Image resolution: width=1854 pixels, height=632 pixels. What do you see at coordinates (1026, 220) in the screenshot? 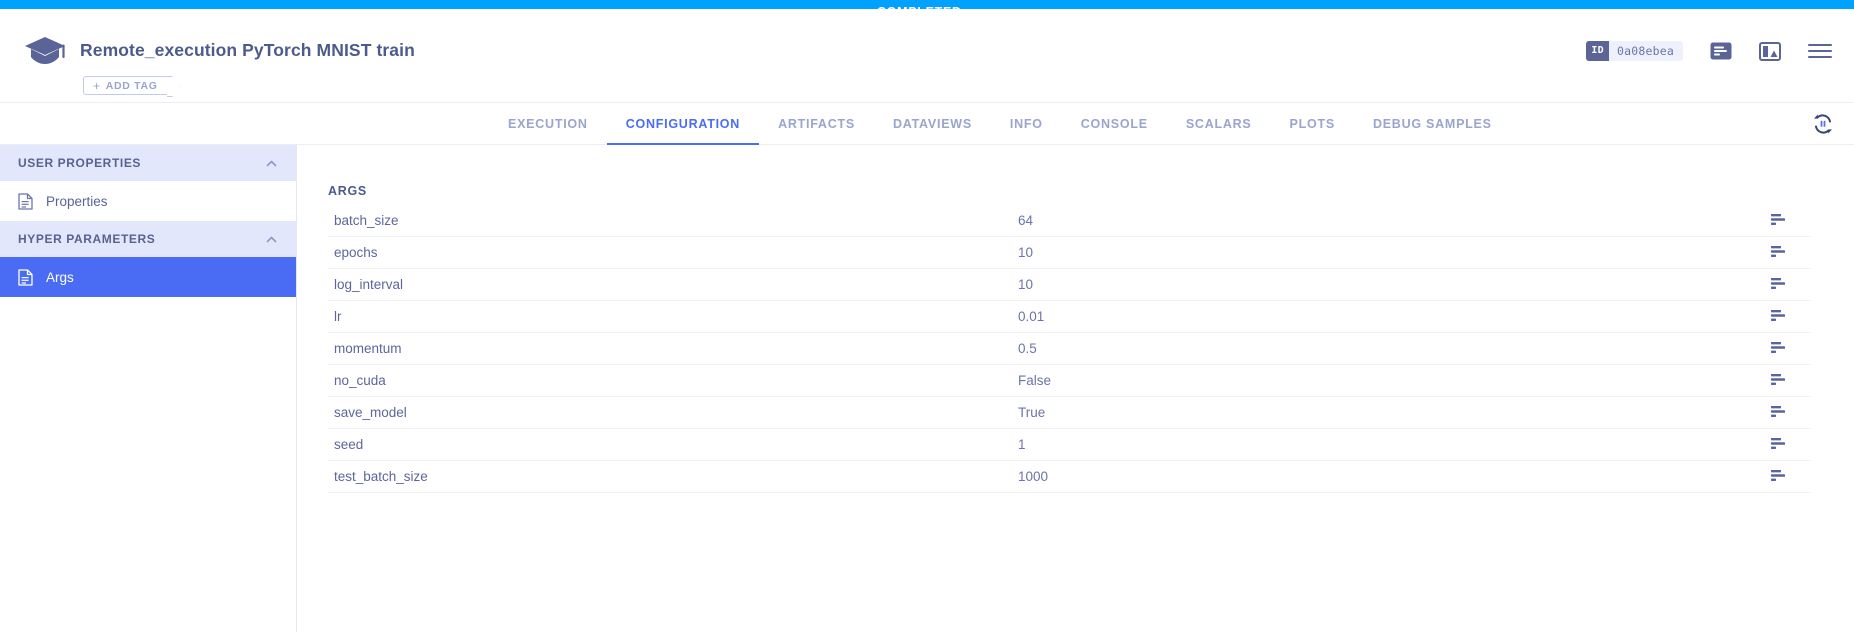
I see `param-value: 64` at bounding box center [1026, 220].